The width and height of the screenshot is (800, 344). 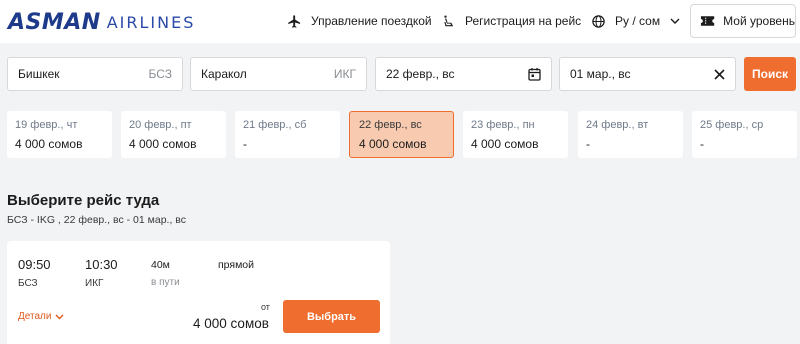 I want to click on my-level-label: Мой уровень, so click(x=759, y=21).